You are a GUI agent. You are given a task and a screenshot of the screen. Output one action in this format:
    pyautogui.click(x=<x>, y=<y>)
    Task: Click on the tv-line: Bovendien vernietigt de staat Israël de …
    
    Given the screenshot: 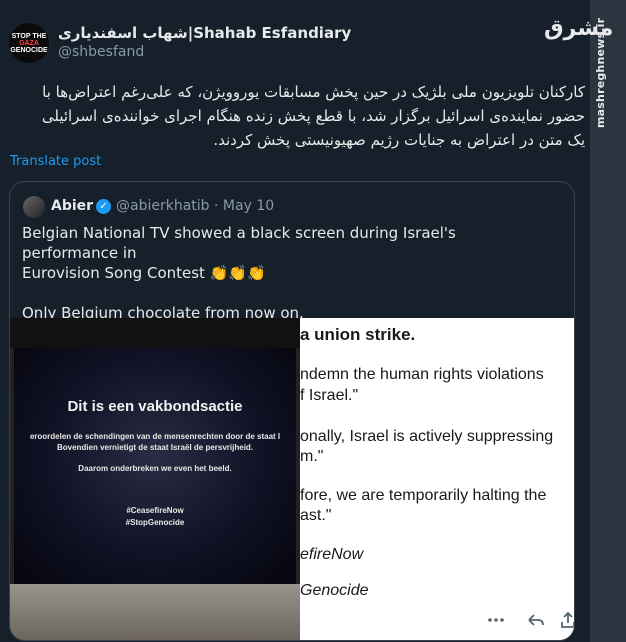 What is the action you would take?
    pyautogui.click(x=155, y=447)
    